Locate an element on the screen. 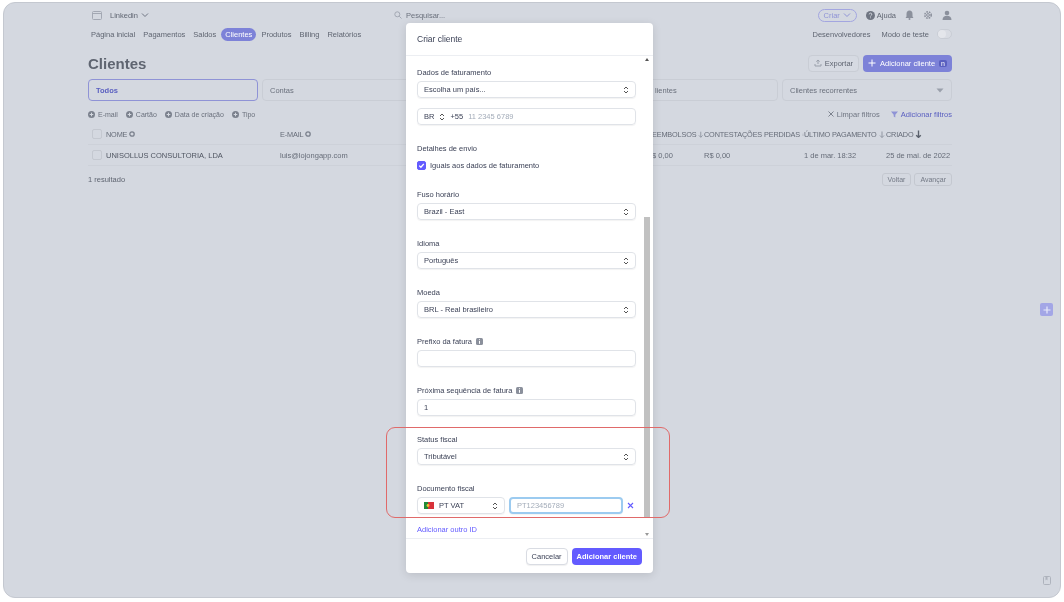 This screenshot has width=1064, height=602. test-mode-toggle is located at coordinates (944, 34).